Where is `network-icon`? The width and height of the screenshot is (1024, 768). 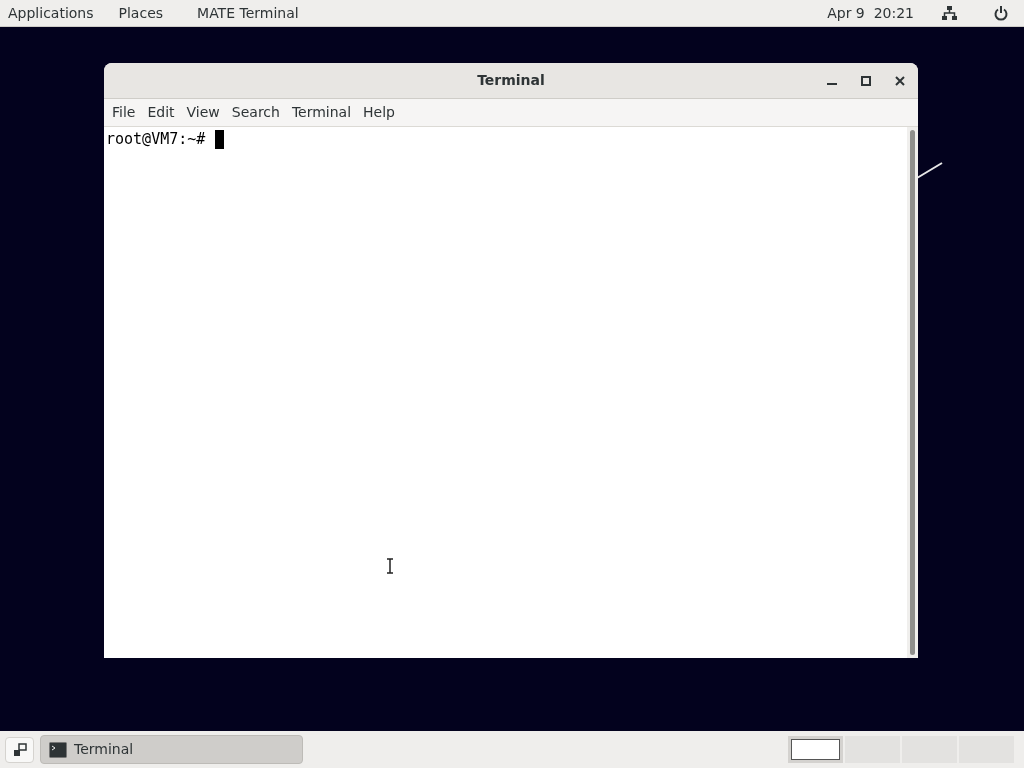 network-icon is located at coordinates (949, 13).